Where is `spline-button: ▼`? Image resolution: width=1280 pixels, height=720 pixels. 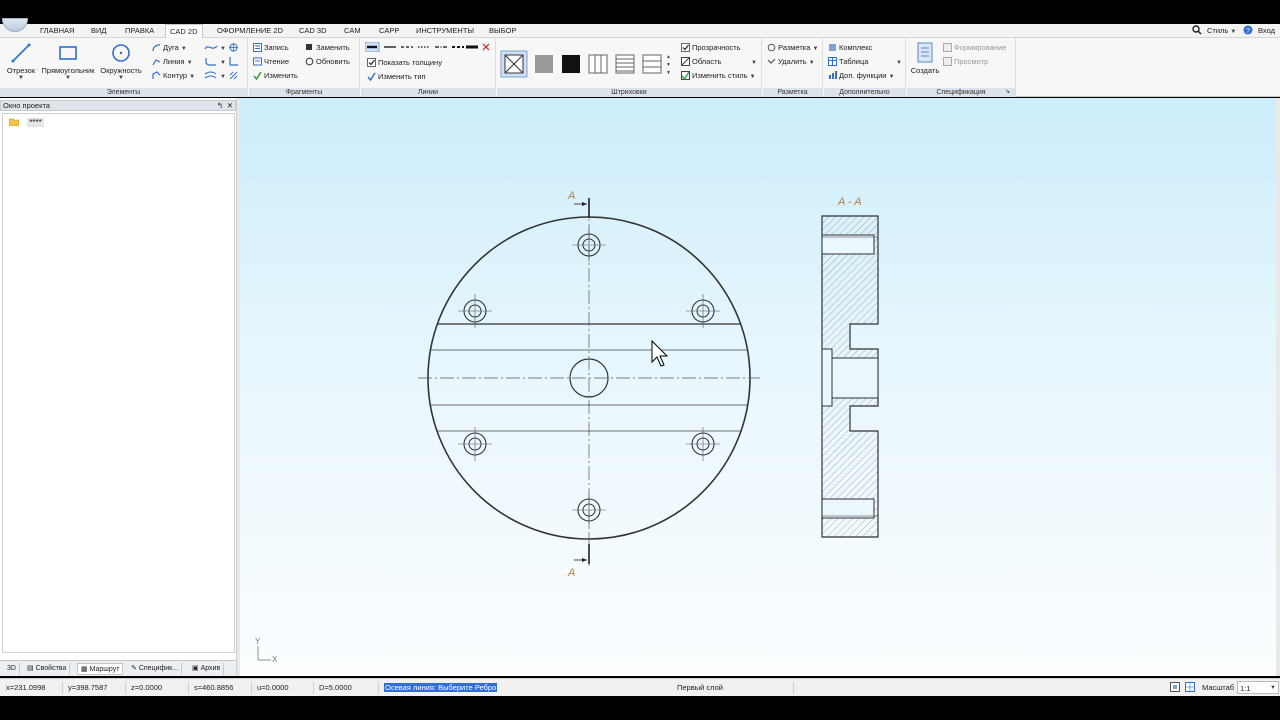
spline-button: ▼ is located at coordinates (215, 48).